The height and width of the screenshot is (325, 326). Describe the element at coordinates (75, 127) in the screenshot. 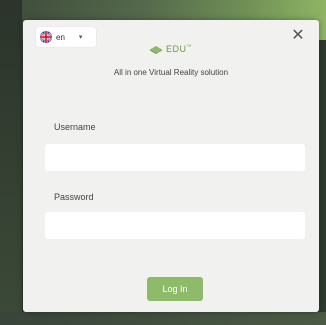

I see `username-label: Username` at that location.